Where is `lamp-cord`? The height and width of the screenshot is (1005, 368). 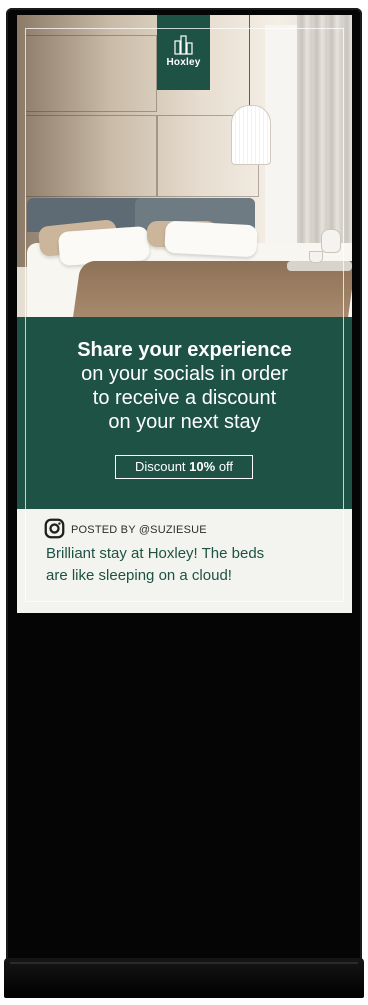 lamp-cord is located at coordinates (249, 61).